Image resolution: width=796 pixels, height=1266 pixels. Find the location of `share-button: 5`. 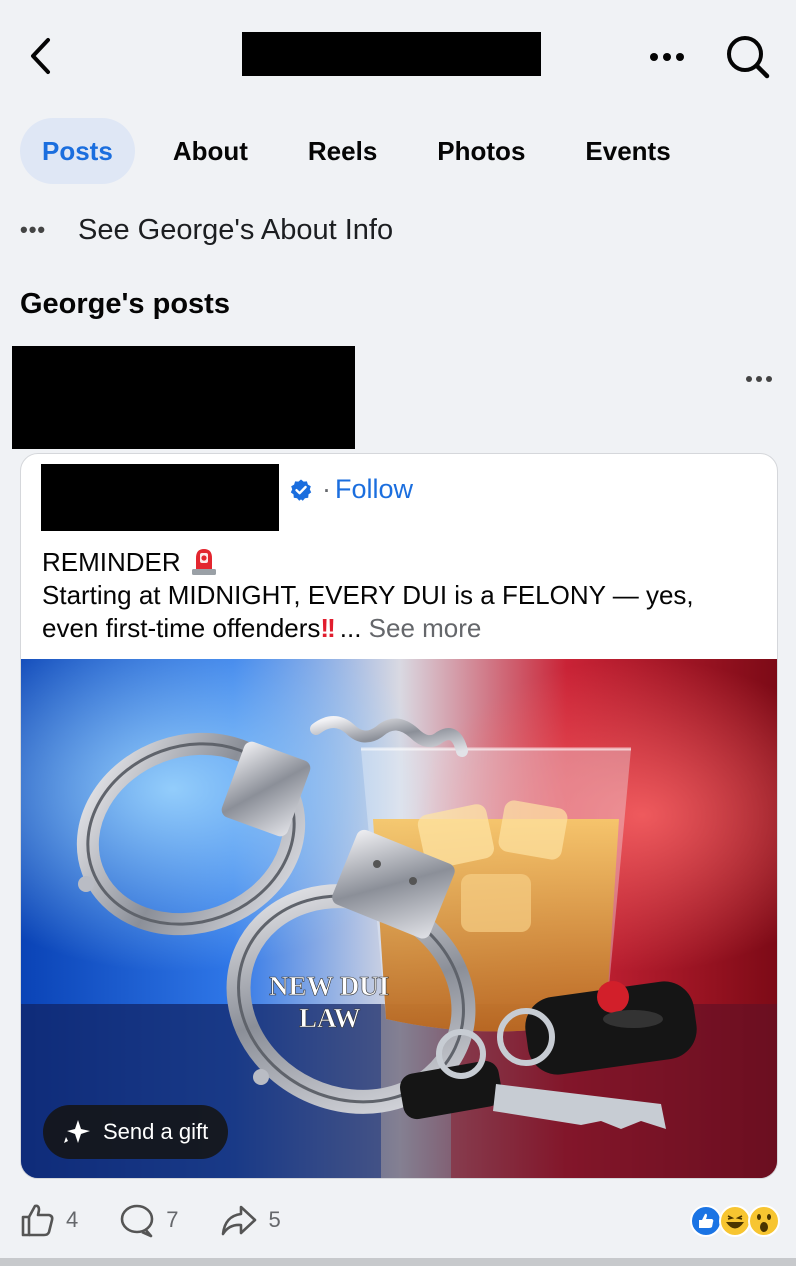

share-button: 5 is located at coordinates (250, 1220).